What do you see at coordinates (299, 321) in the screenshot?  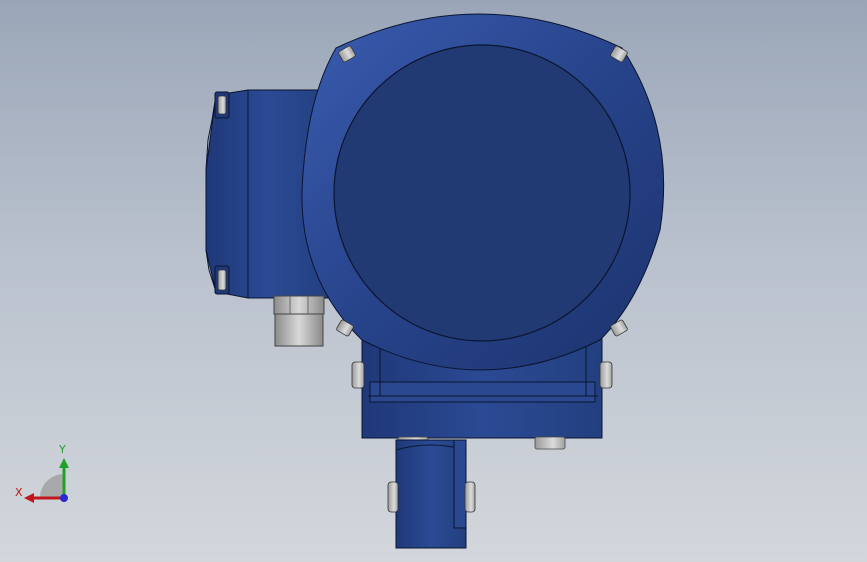 I see `cable-gland-nut` at bounding box center [299, 321].